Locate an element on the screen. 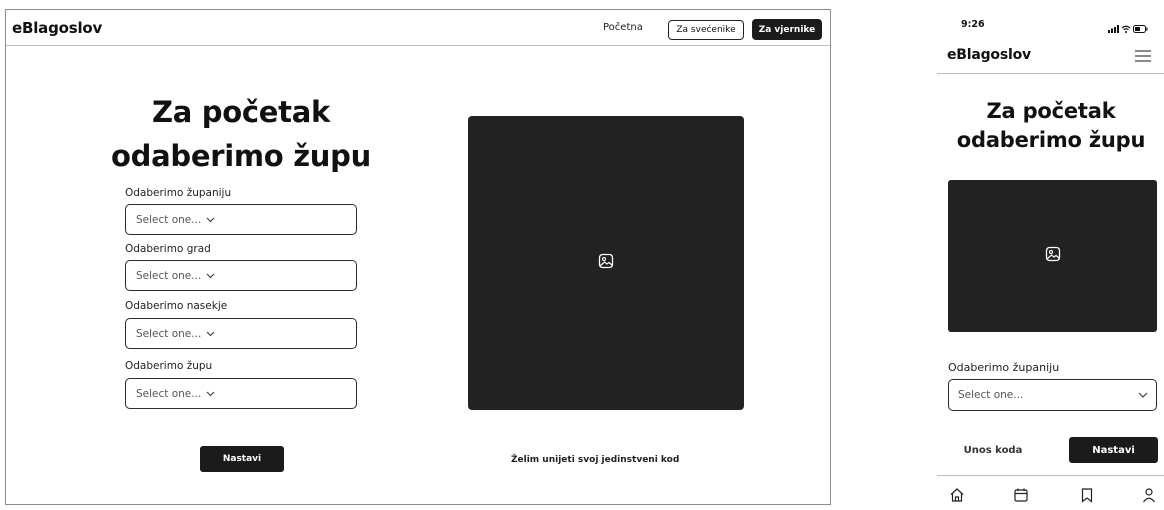  status-icons is located at coordinates (1128, 27).